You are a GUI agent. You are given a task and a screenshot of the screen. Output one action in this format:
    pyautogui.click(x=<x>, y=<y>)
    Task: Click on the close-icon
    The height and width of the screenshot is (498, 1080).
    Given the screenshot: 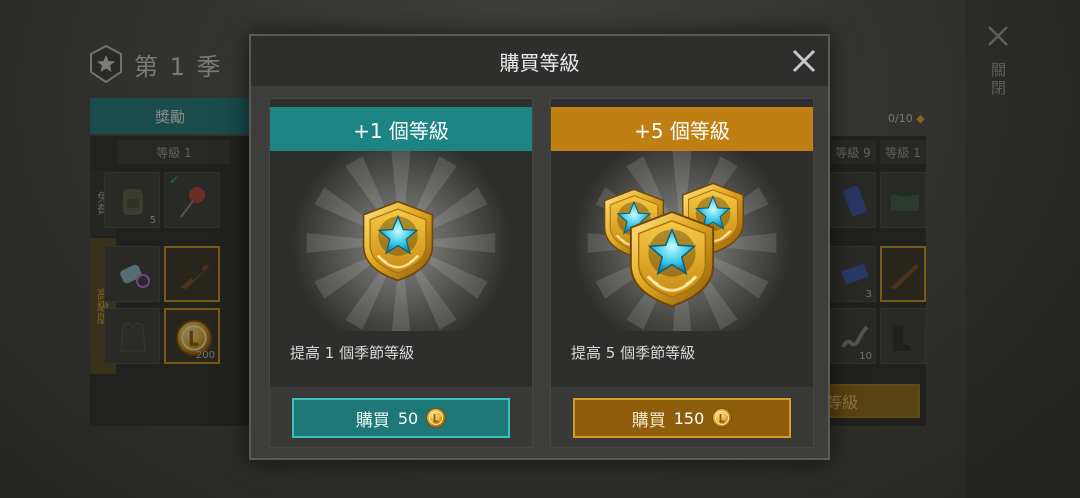 What is the action you would take?
    pyautogui.click(x=804, y=61)
    